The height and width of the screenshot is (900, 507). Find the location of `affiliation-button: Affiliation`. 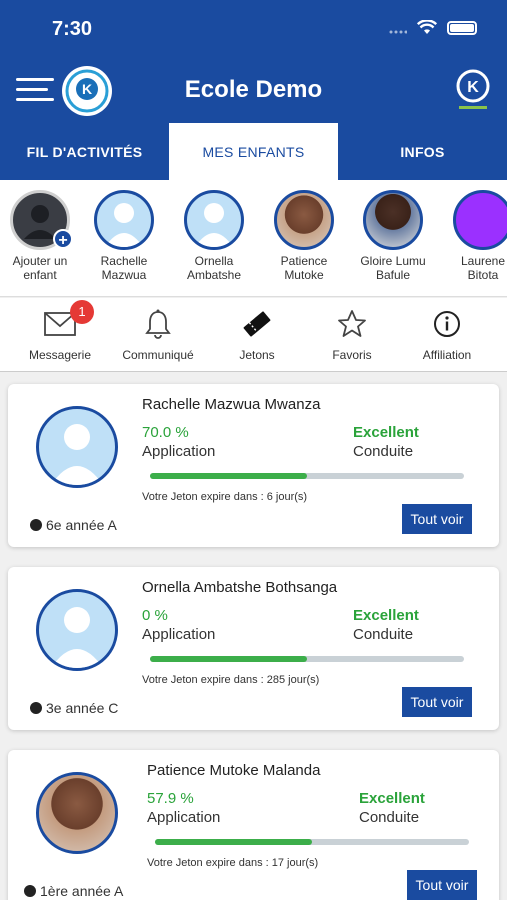

affiliation-button: Affiliation is located at coordinates (447, 335).